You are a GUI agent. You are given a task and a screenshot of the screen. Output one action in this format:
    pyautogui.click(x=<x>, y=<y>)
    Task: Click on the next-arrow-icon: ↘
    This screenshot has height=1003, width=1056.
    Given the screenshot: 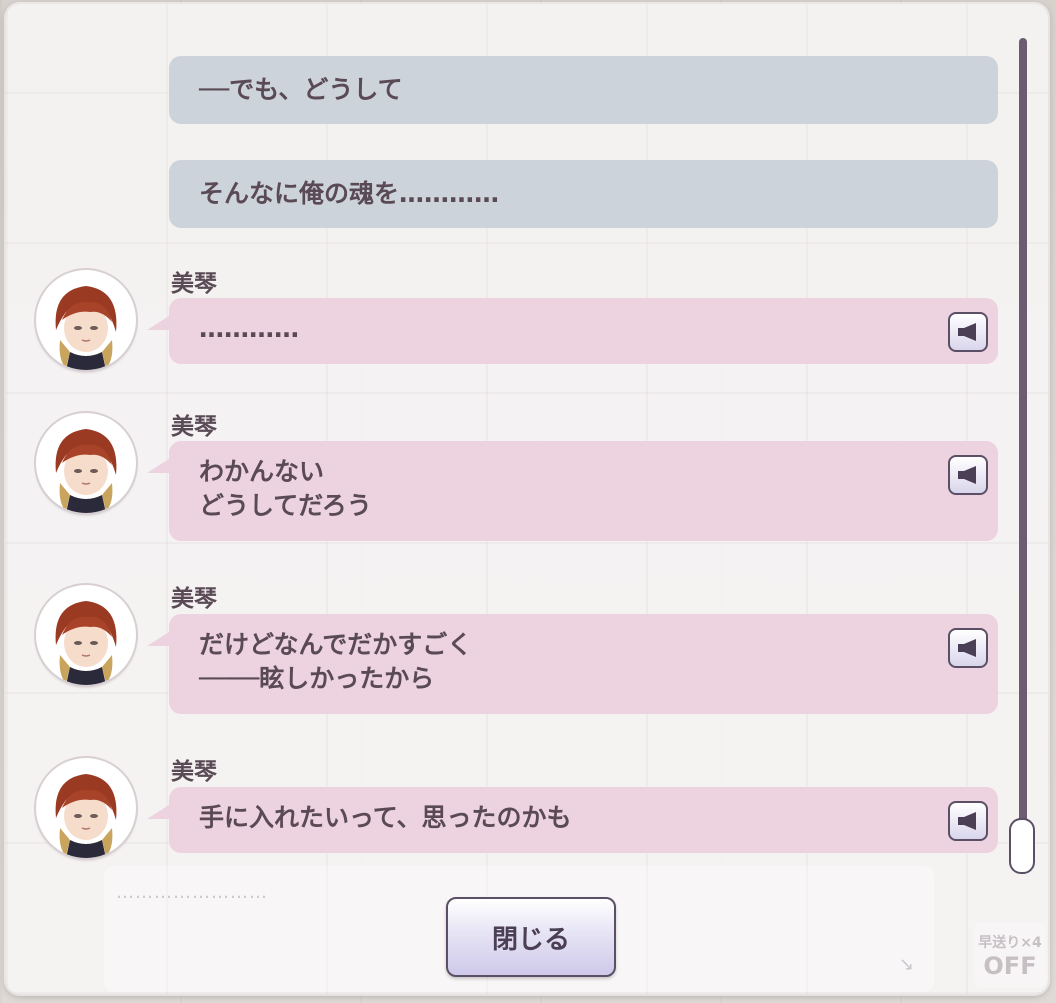 What is the action you would take?
    pyautogui.click(x=907, y=964)
    